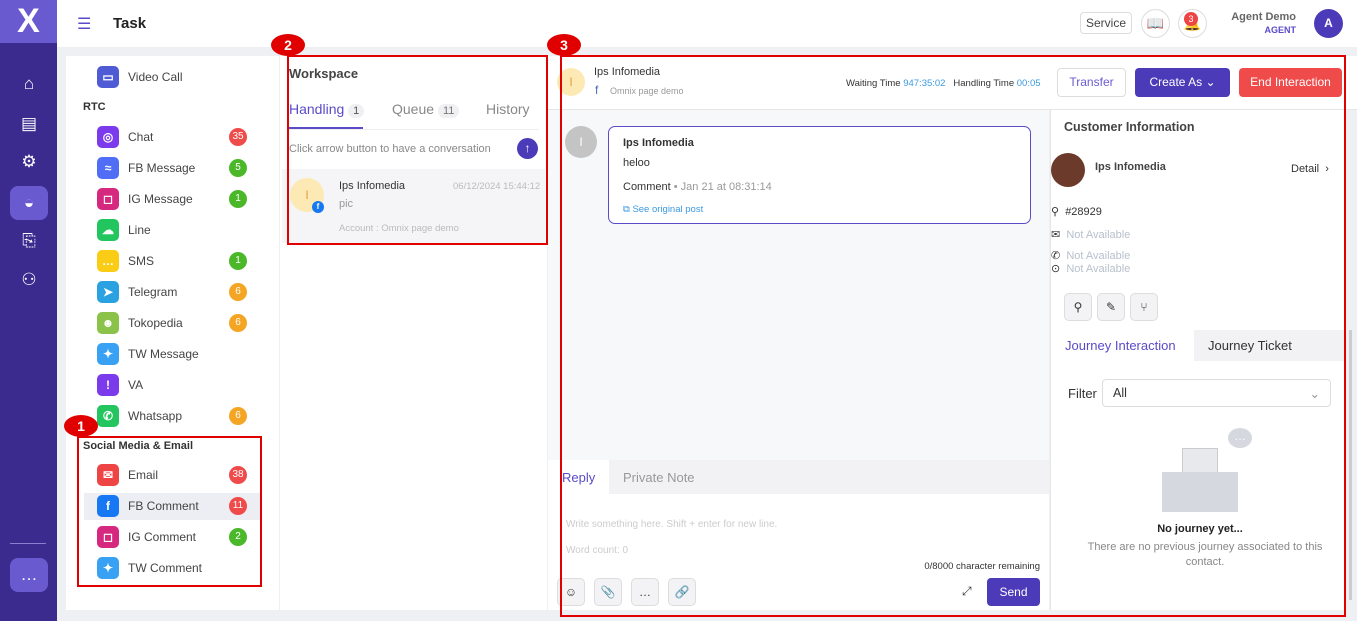 The height and width of the screenshot is (621, 1357). Describe the element at coordinates (172, 261) in the screenshot. I see `channel-sms: … SMS 1` at that location.